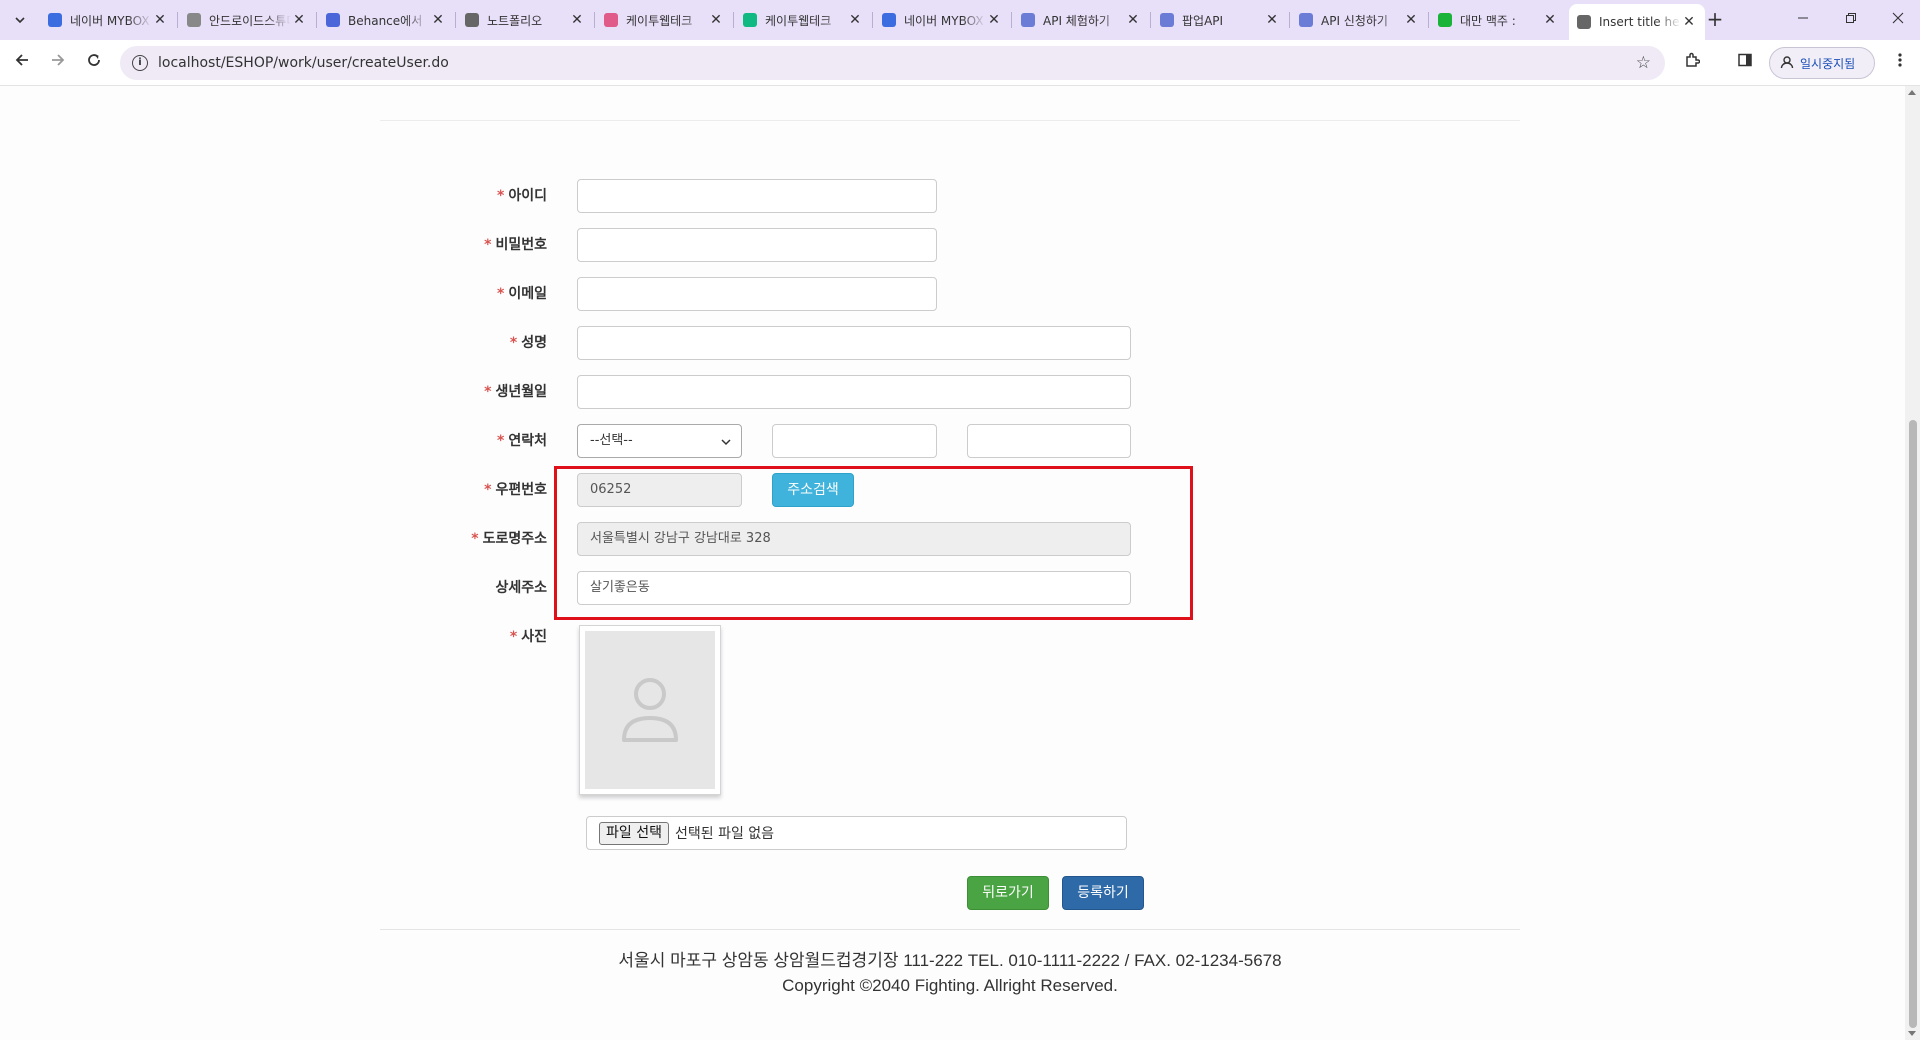 This screenshot has width=1920, height=1040. I want to click on tab-search-icon, so click(20, 20).